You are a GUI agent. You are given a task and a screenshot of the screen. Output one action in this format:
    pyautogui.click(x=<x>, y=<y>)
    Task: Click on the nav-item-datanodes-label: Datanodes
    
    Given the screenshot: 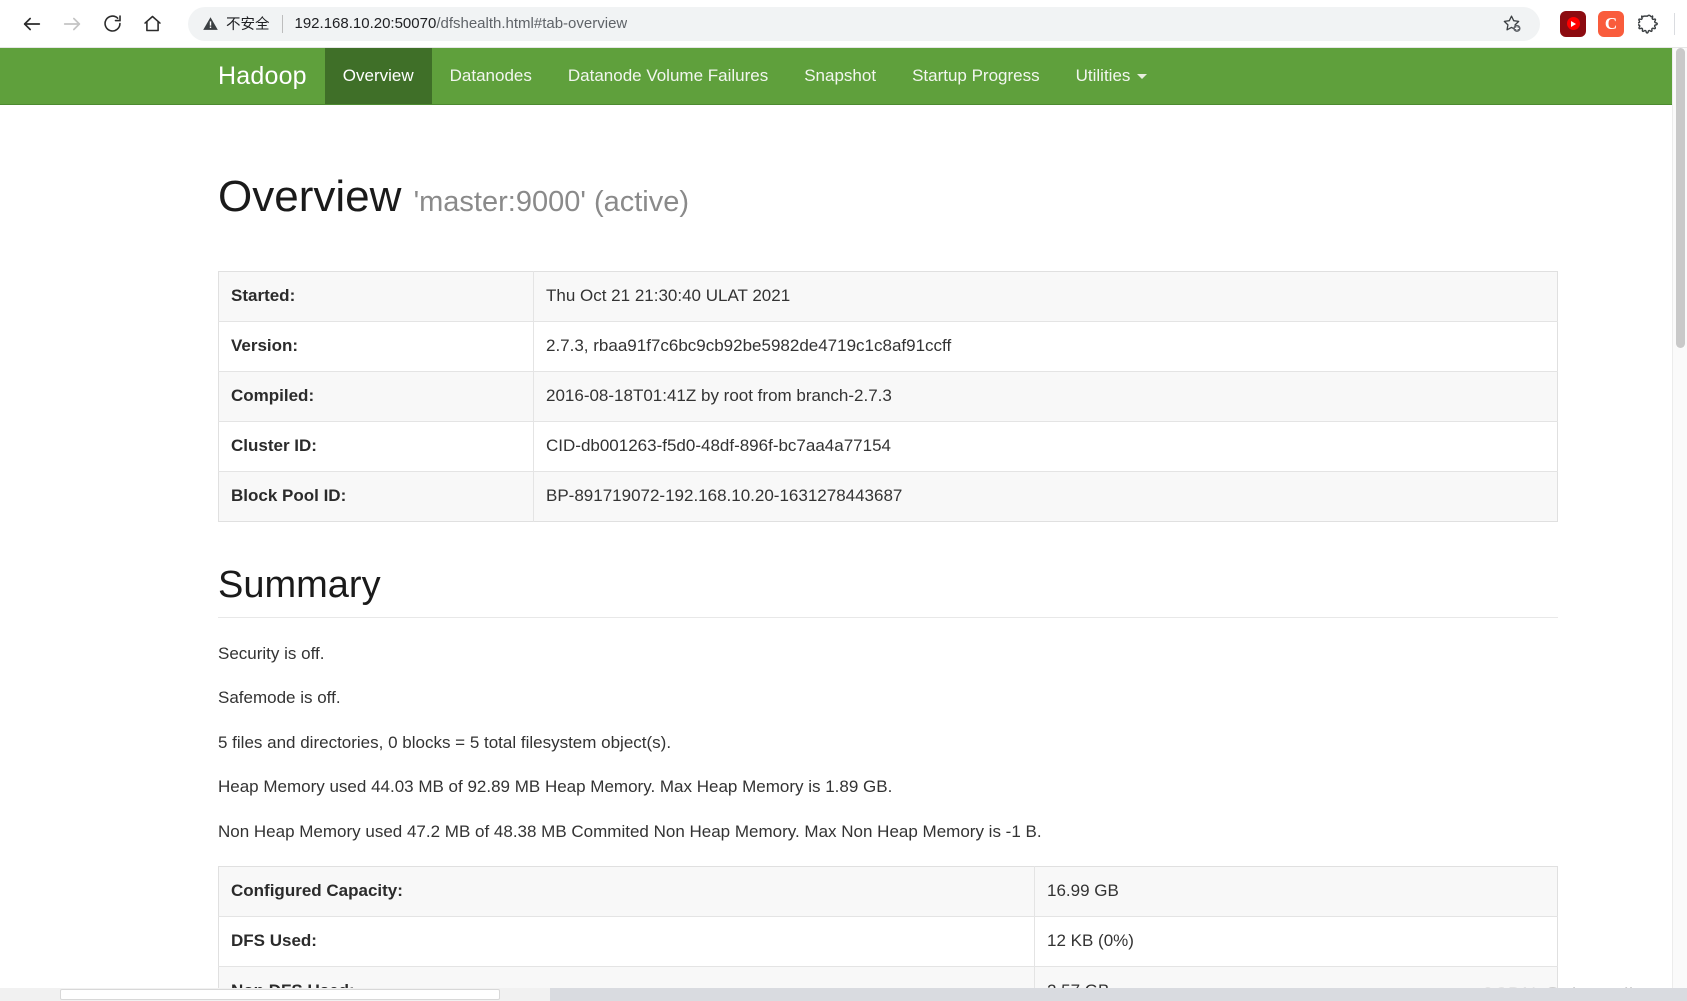 What is the action you would take?
    pyautogui.click(x=490, y=75)
    